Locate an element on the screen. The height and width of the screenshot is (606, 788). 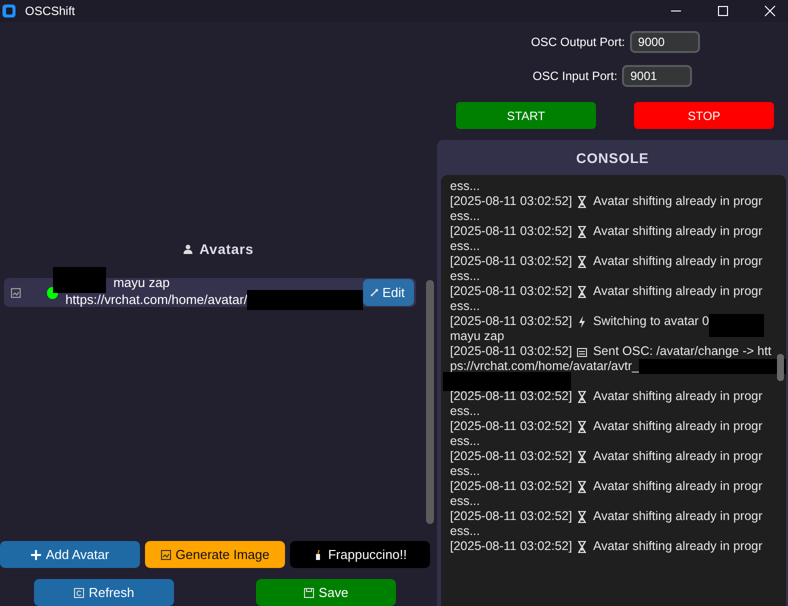
close-icon is located at coordinates (770, 11).